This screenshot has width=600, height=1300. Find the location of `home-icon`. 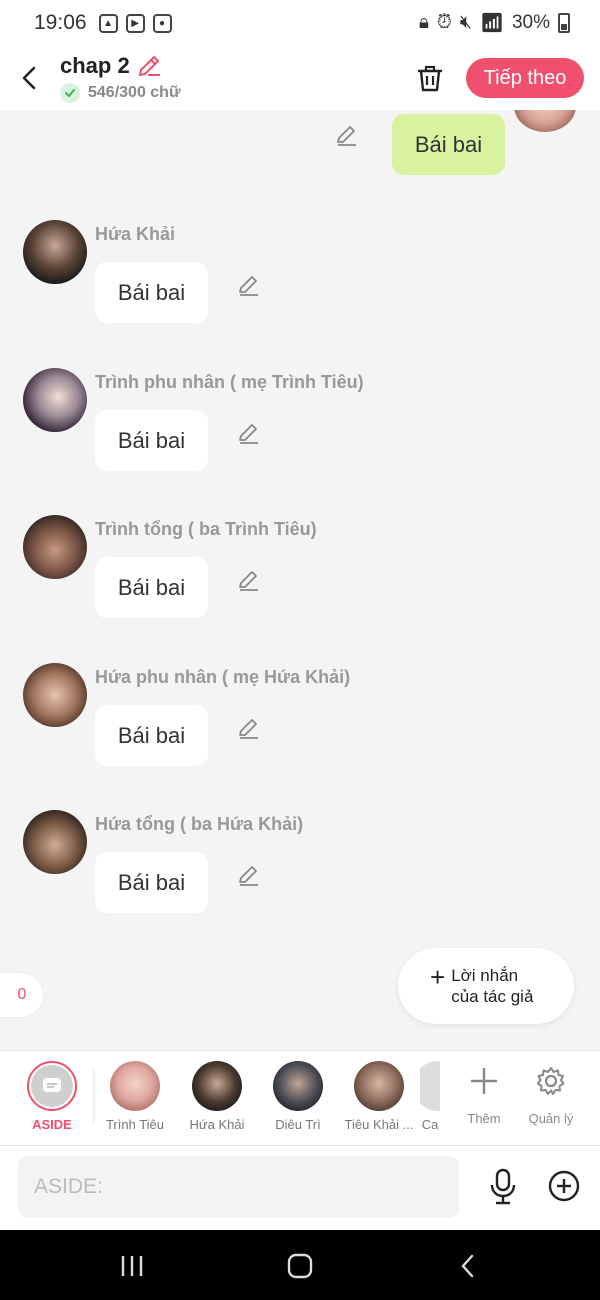

home-icon is located at coordinates (300, 1266).